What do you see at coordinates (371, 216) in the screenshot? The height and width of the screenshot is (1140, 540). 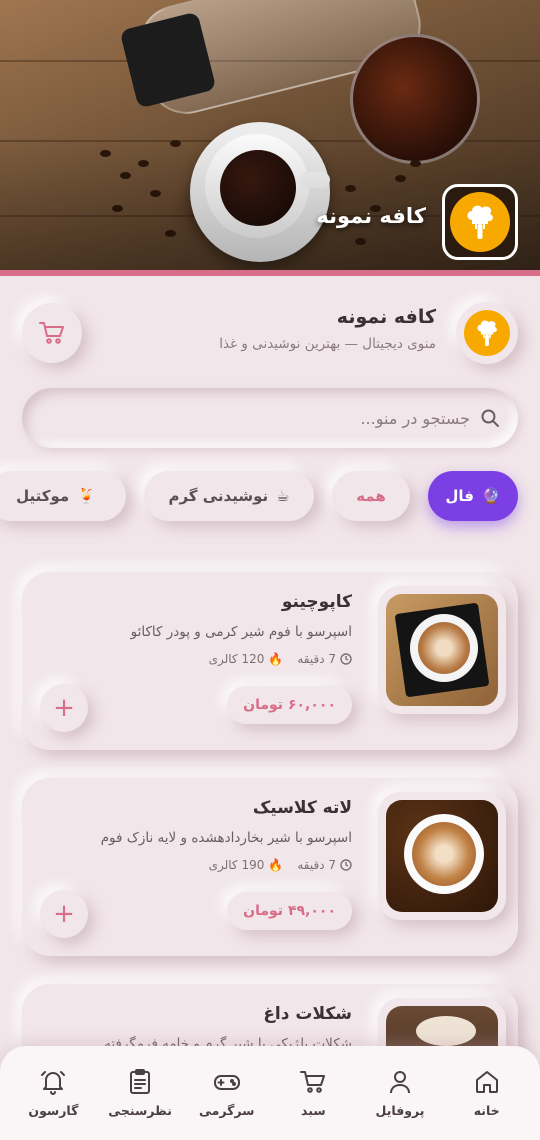 I see `hero-title: کافه نمونه` at bounding box center [371, 216].